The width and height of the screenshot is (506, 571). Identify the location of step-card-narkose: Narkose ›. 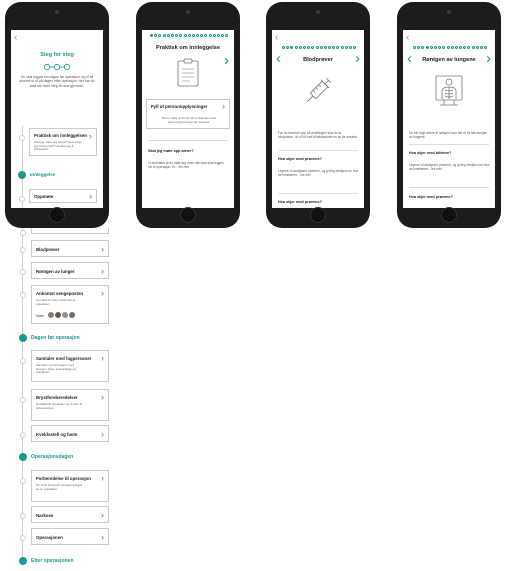
(70, 514).